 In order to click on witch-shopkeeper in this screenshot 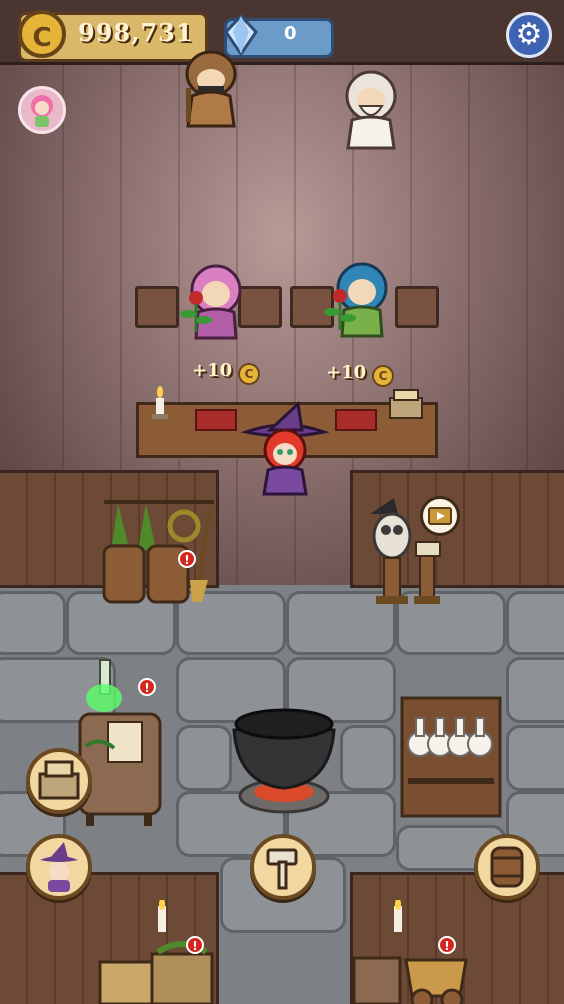, I will do `click(285, 448)`.